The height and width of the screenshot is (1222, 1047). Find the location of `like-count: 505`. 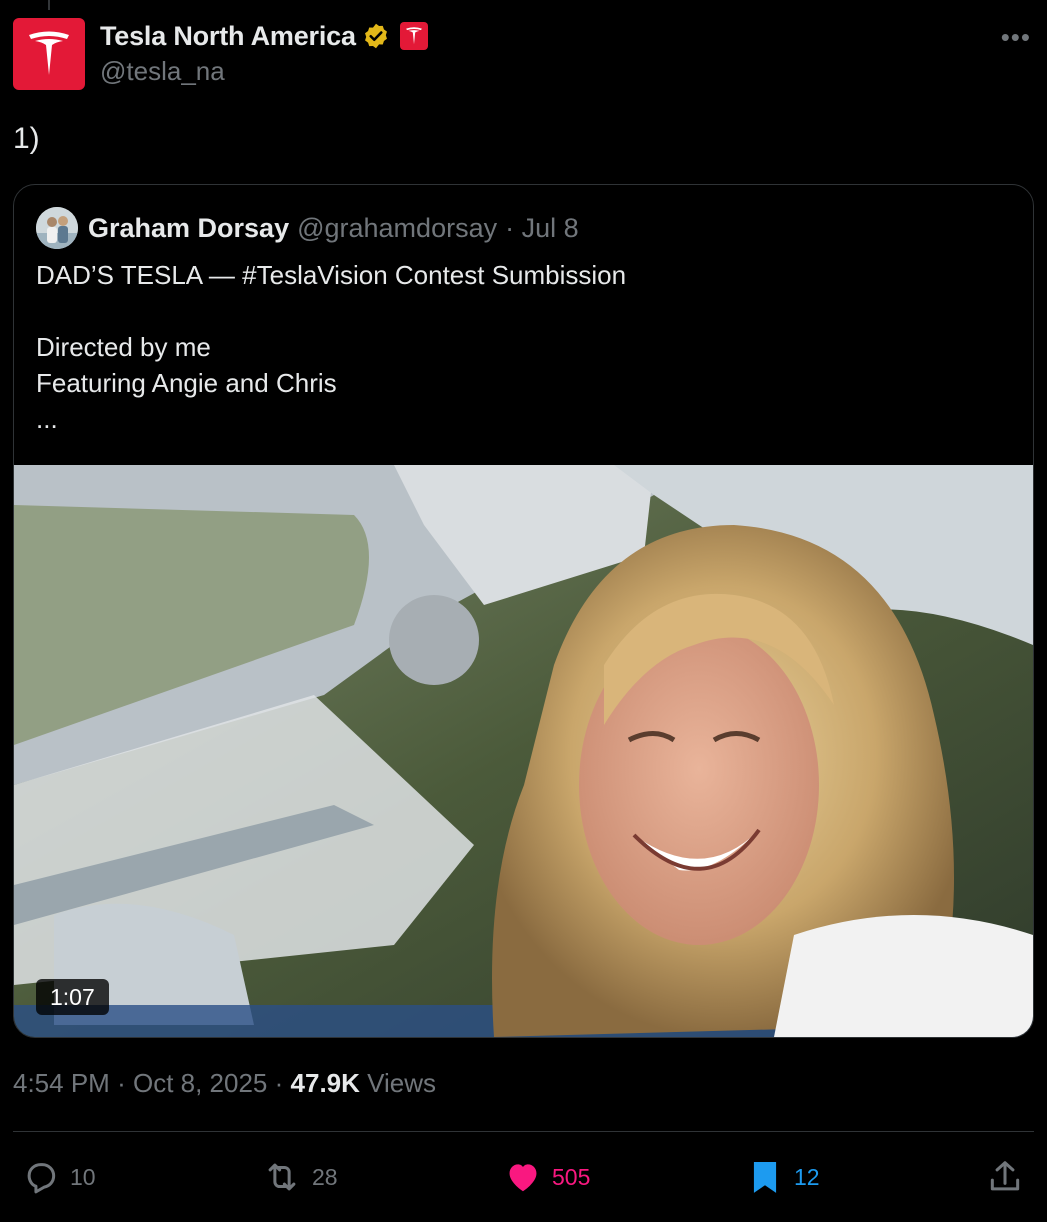

like-count: 505 is located at coordinates (571, 1176).